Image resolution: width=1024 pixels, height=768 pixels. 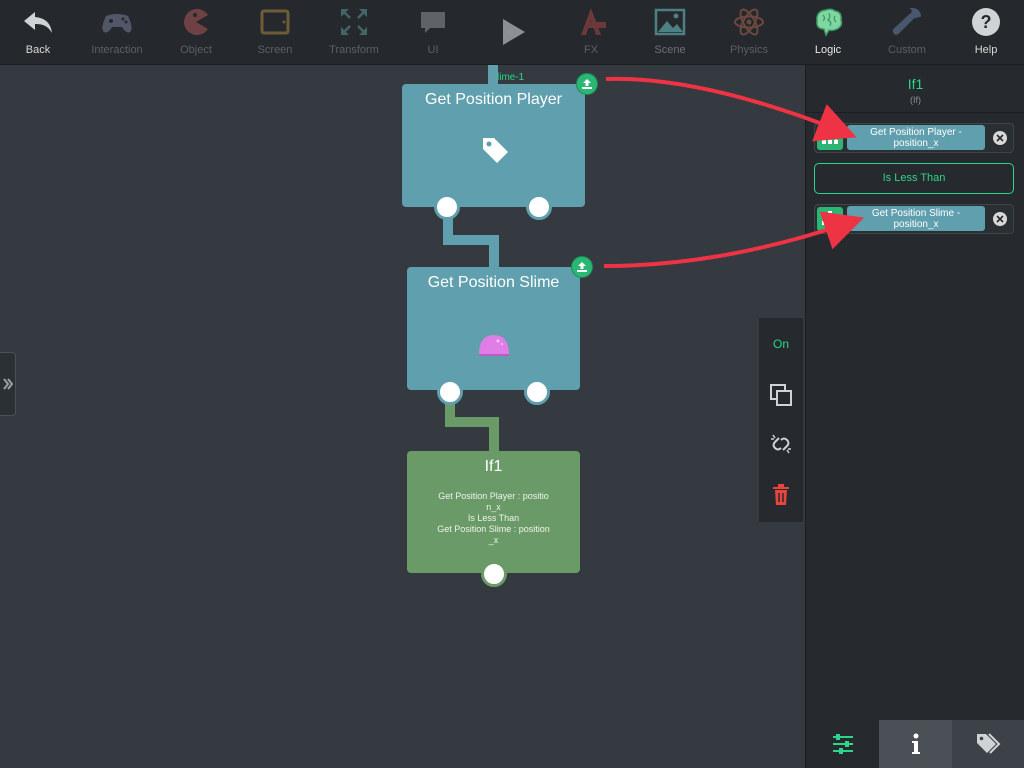 I want to click on node-get-position-player: Get Position Player, so click(x=493, y=152).